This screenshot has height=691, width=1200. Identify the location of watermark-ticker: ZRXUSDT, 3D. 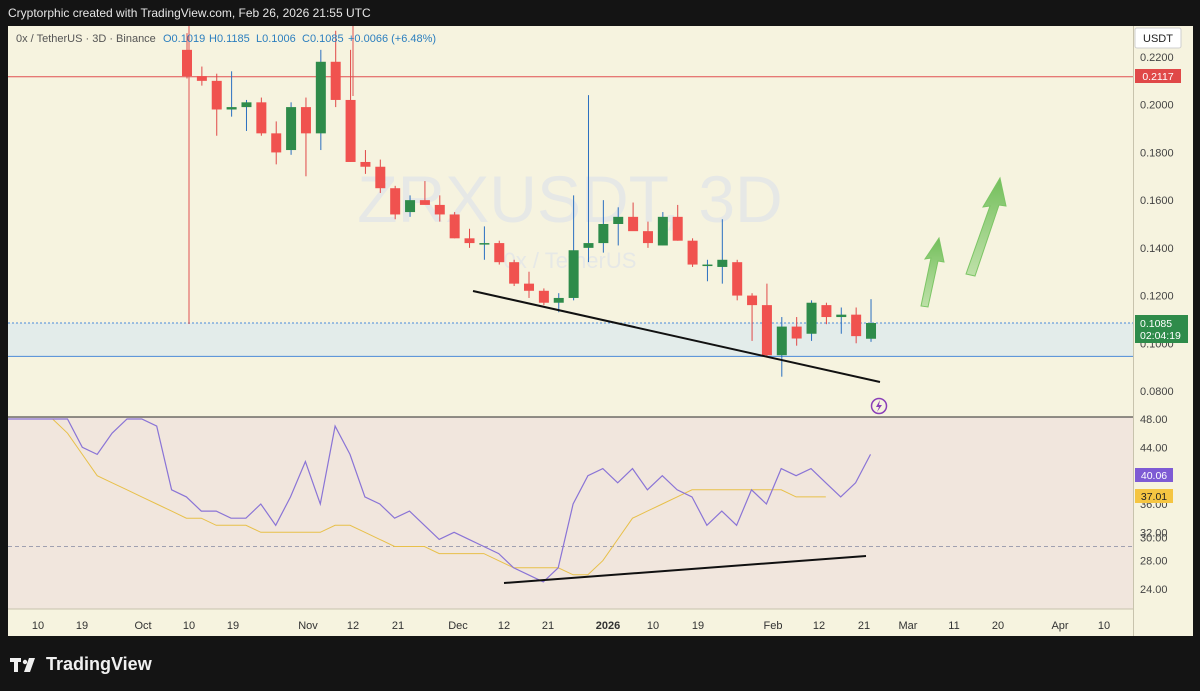
(569, 199).